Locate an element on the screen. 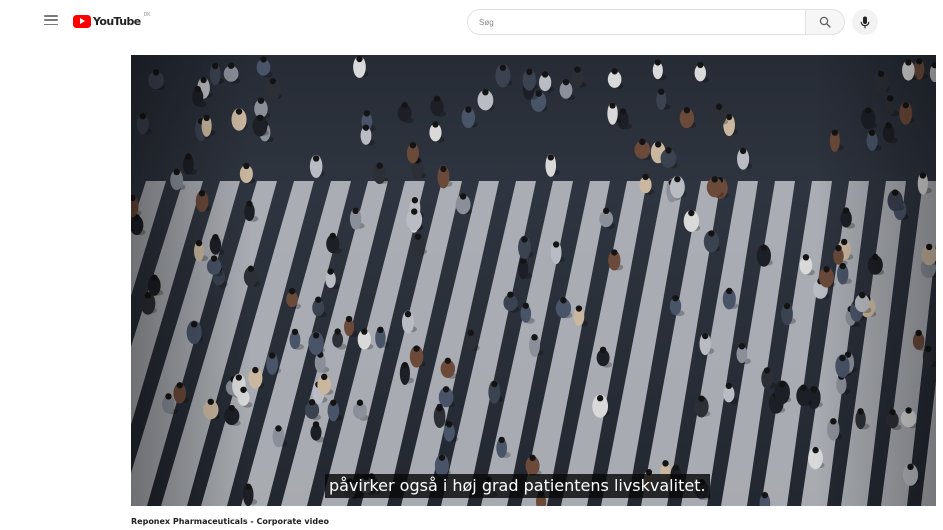 The width and height of the screenshot is (943, 530). microphone-icon is located at coordinates (865, 22).